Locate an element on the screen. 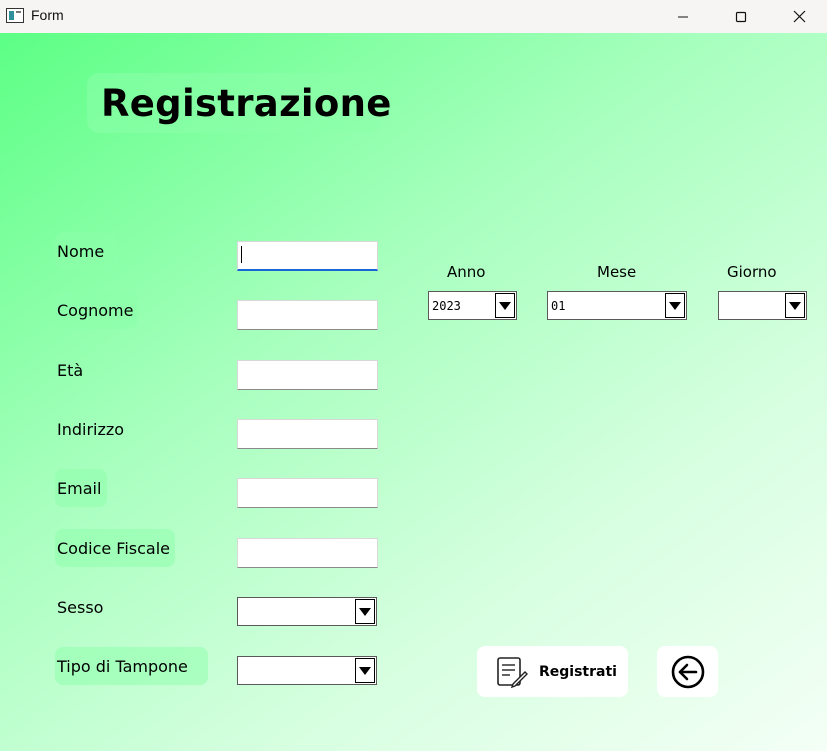 This screenshot has height=751, width=827. label-cognome-panel: Cognome is located at coordinates (96, 310).